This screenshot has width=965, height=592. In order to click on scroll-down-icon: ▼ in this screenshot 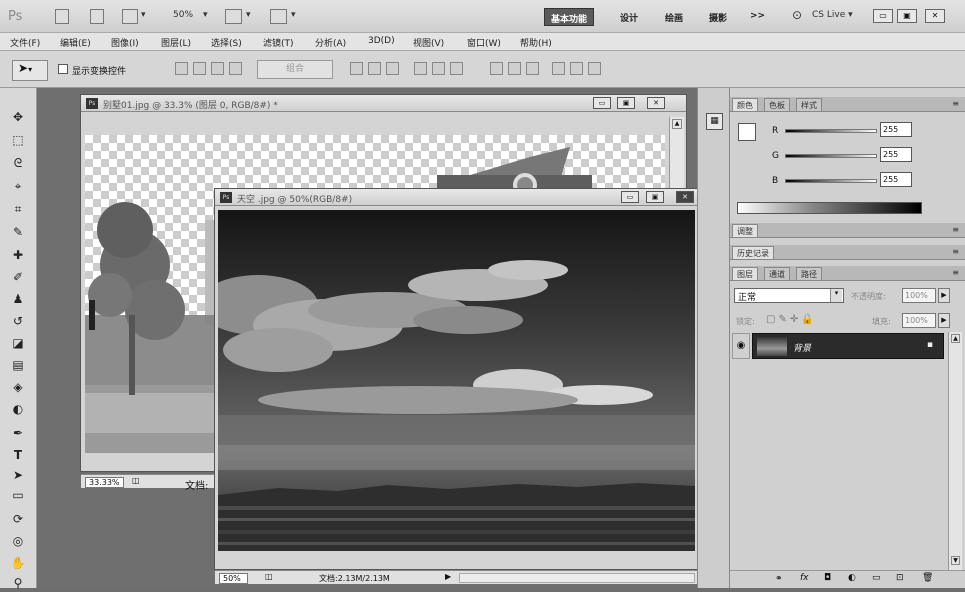, I will do `click(955, 560)`.